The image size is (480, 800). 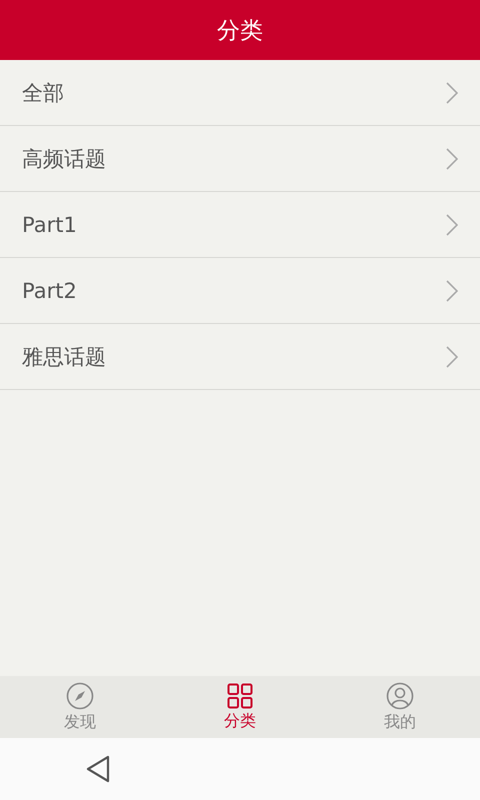 I want to click on user-icon, so click(x=400, y=696).